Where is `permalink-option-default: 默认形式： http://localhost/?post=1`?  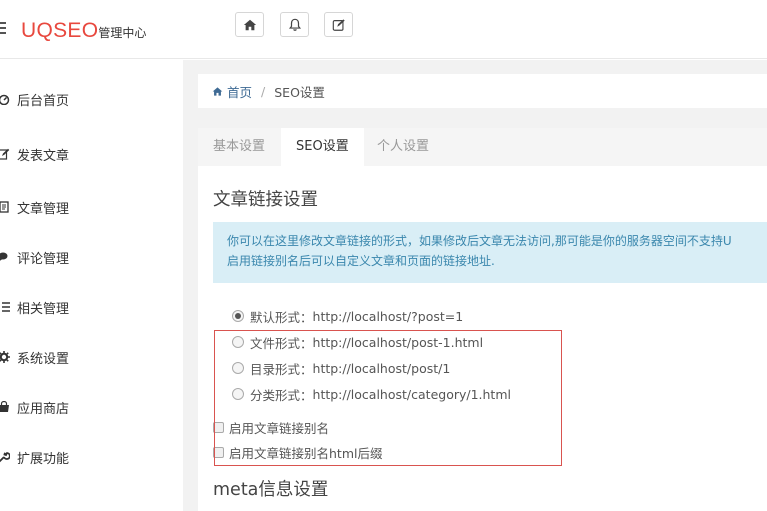
permalink-option-default: 默认形式： http://localhost/?post=1 is located at coordinates (347, 316).